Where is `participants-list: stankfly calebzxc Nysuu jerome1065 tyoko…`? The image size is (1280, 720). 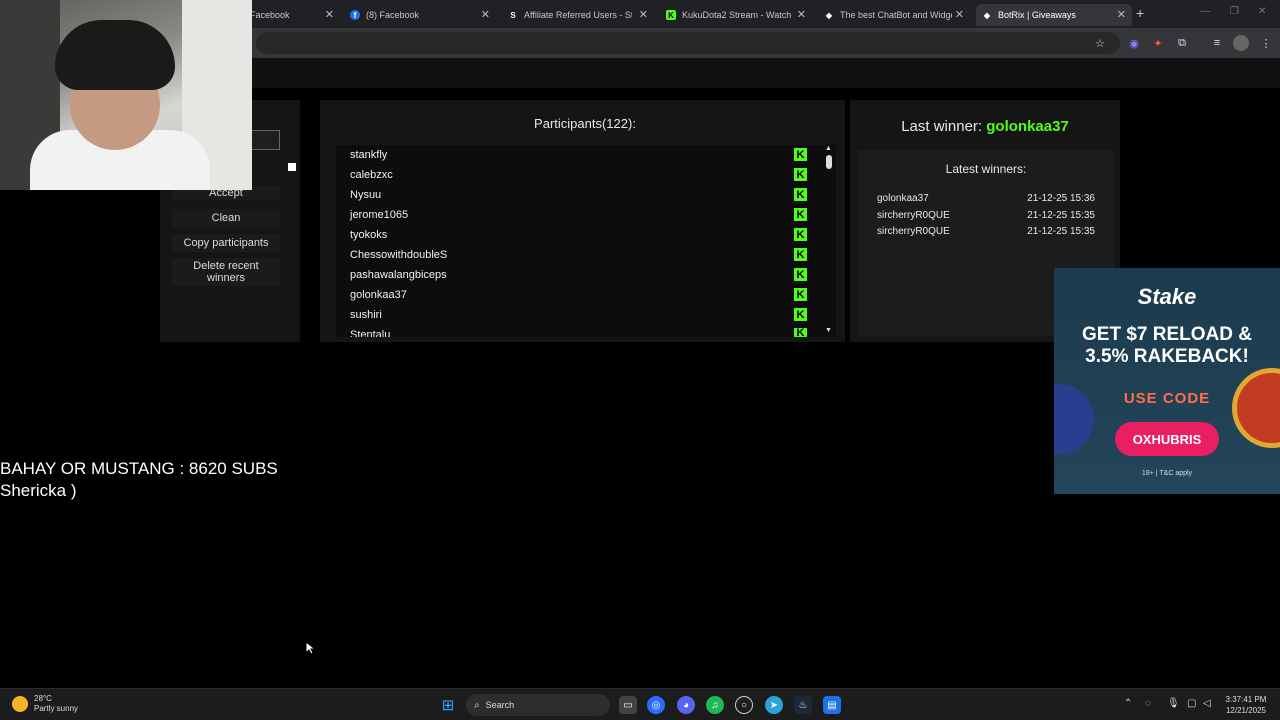
participants-list: stankfly calebzxc Nysuu jerome1065 tyoko… is located at coordinates (586, 241).